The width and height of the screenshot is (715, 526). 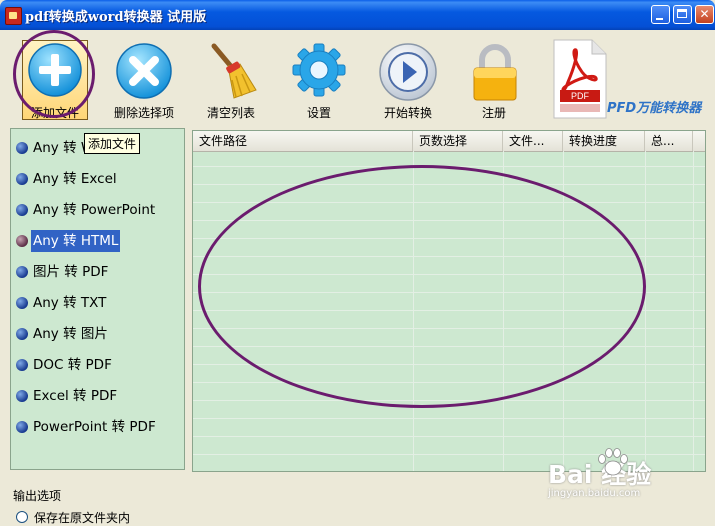 What do you see at coordinates (75, 179) in the screenshot?
I see `conversion-item-label: Any 转 Excel` at bounding box center [75, 179].